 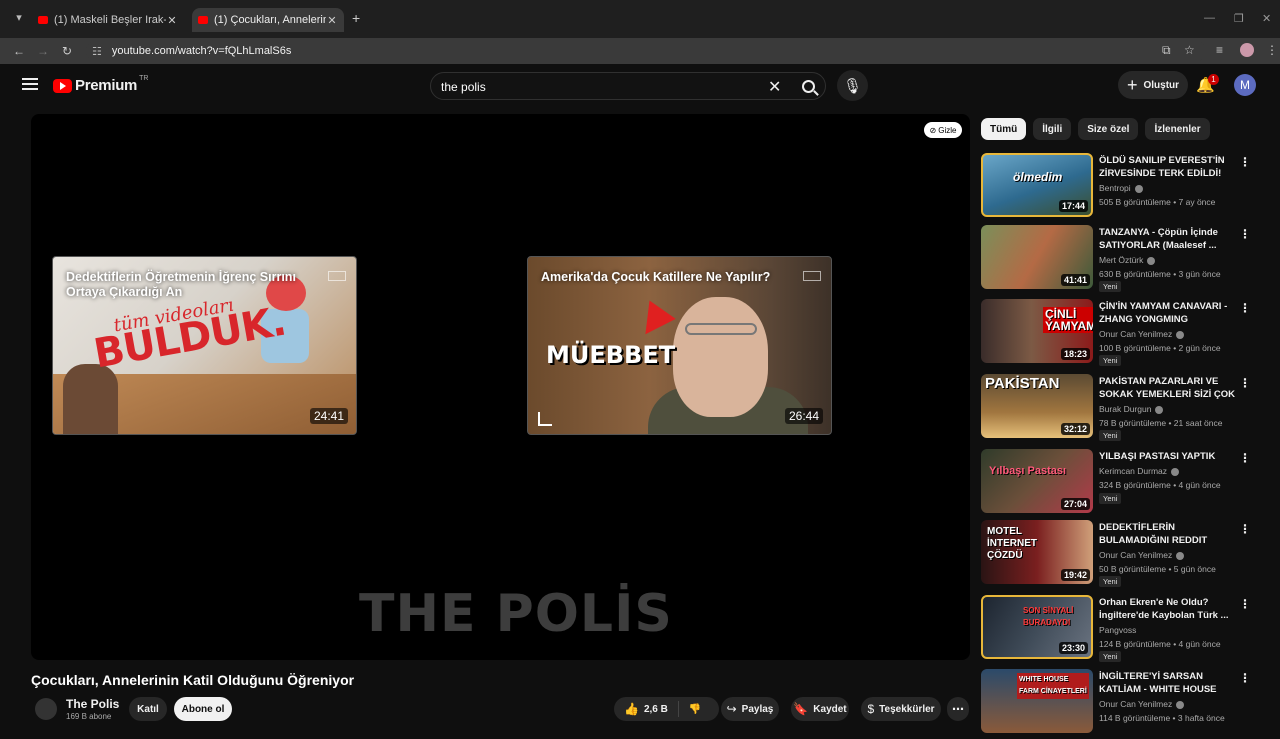 I want to click on search-button, so click(x=808, y=86).